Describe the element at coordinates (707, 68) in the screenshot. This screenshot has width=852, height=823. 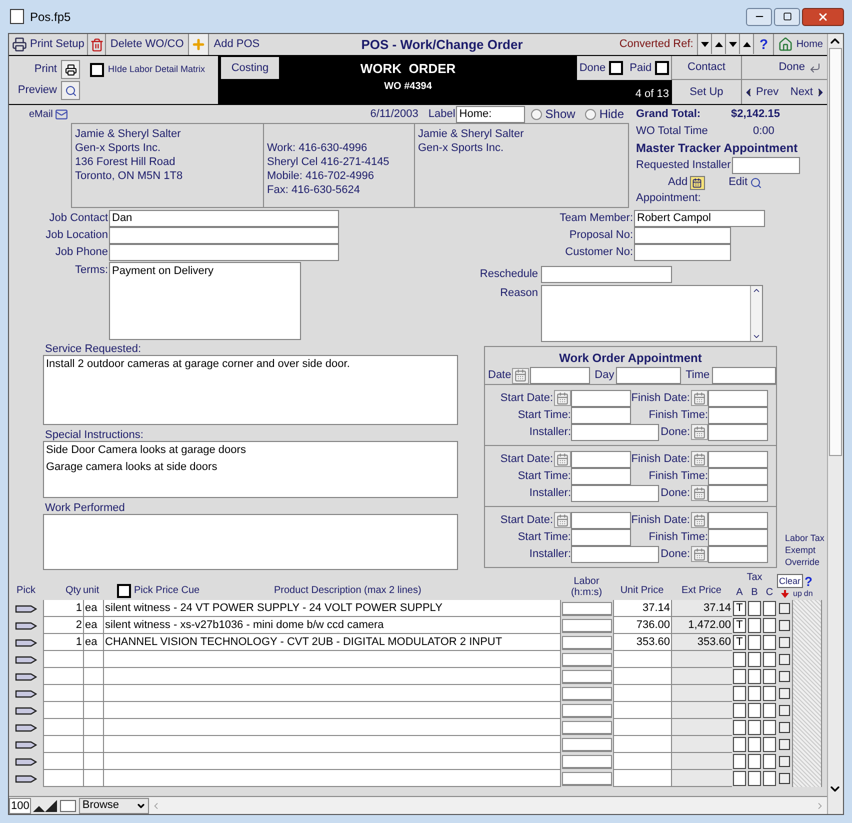
I see `contact-button: Contact` at that location.